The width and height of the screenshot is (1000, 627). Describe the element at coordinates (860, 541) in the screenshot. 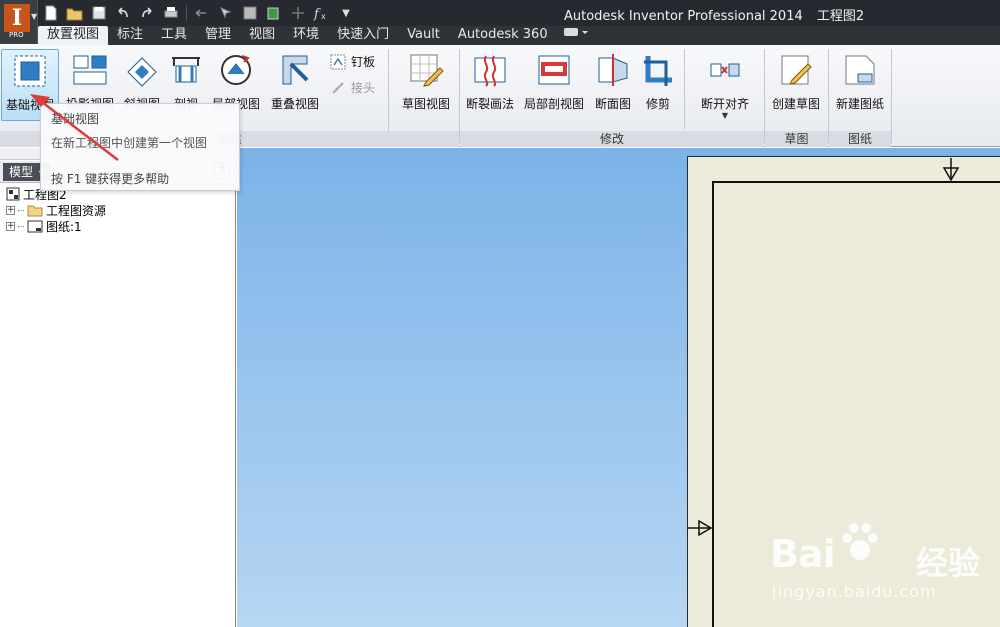

I see `paw-logo-icon` at that location.